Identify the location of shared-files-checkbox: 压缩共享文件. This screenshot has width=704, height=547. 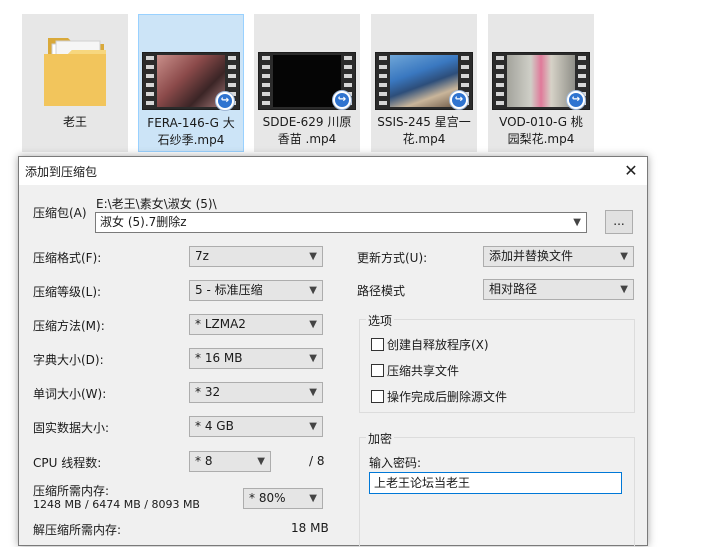
(415, 370).